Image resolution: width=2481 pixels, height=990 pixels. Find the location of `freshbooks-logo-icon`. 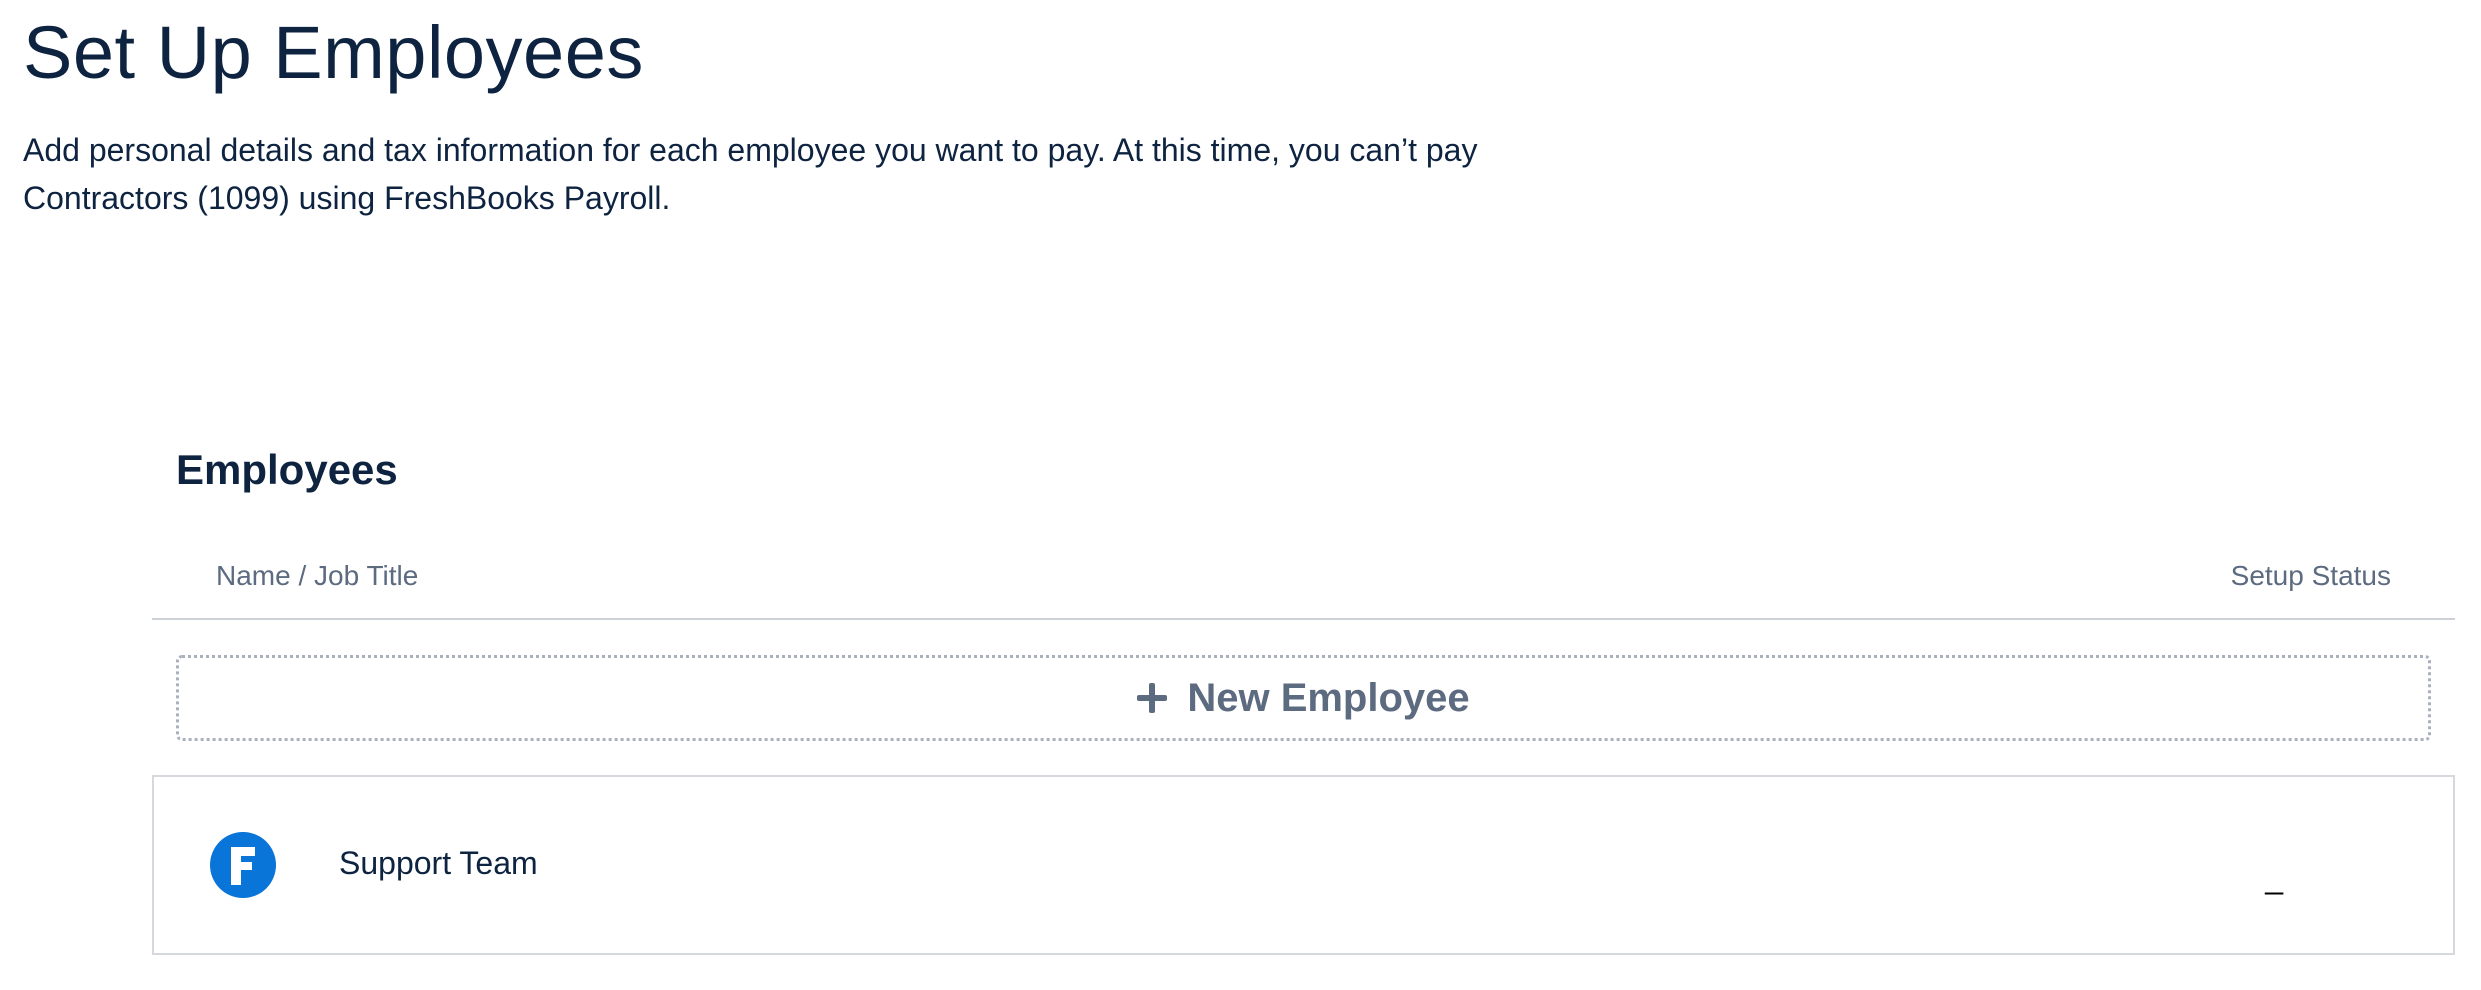

freshbooks-logo-icon is located at coordinates (243, 865).